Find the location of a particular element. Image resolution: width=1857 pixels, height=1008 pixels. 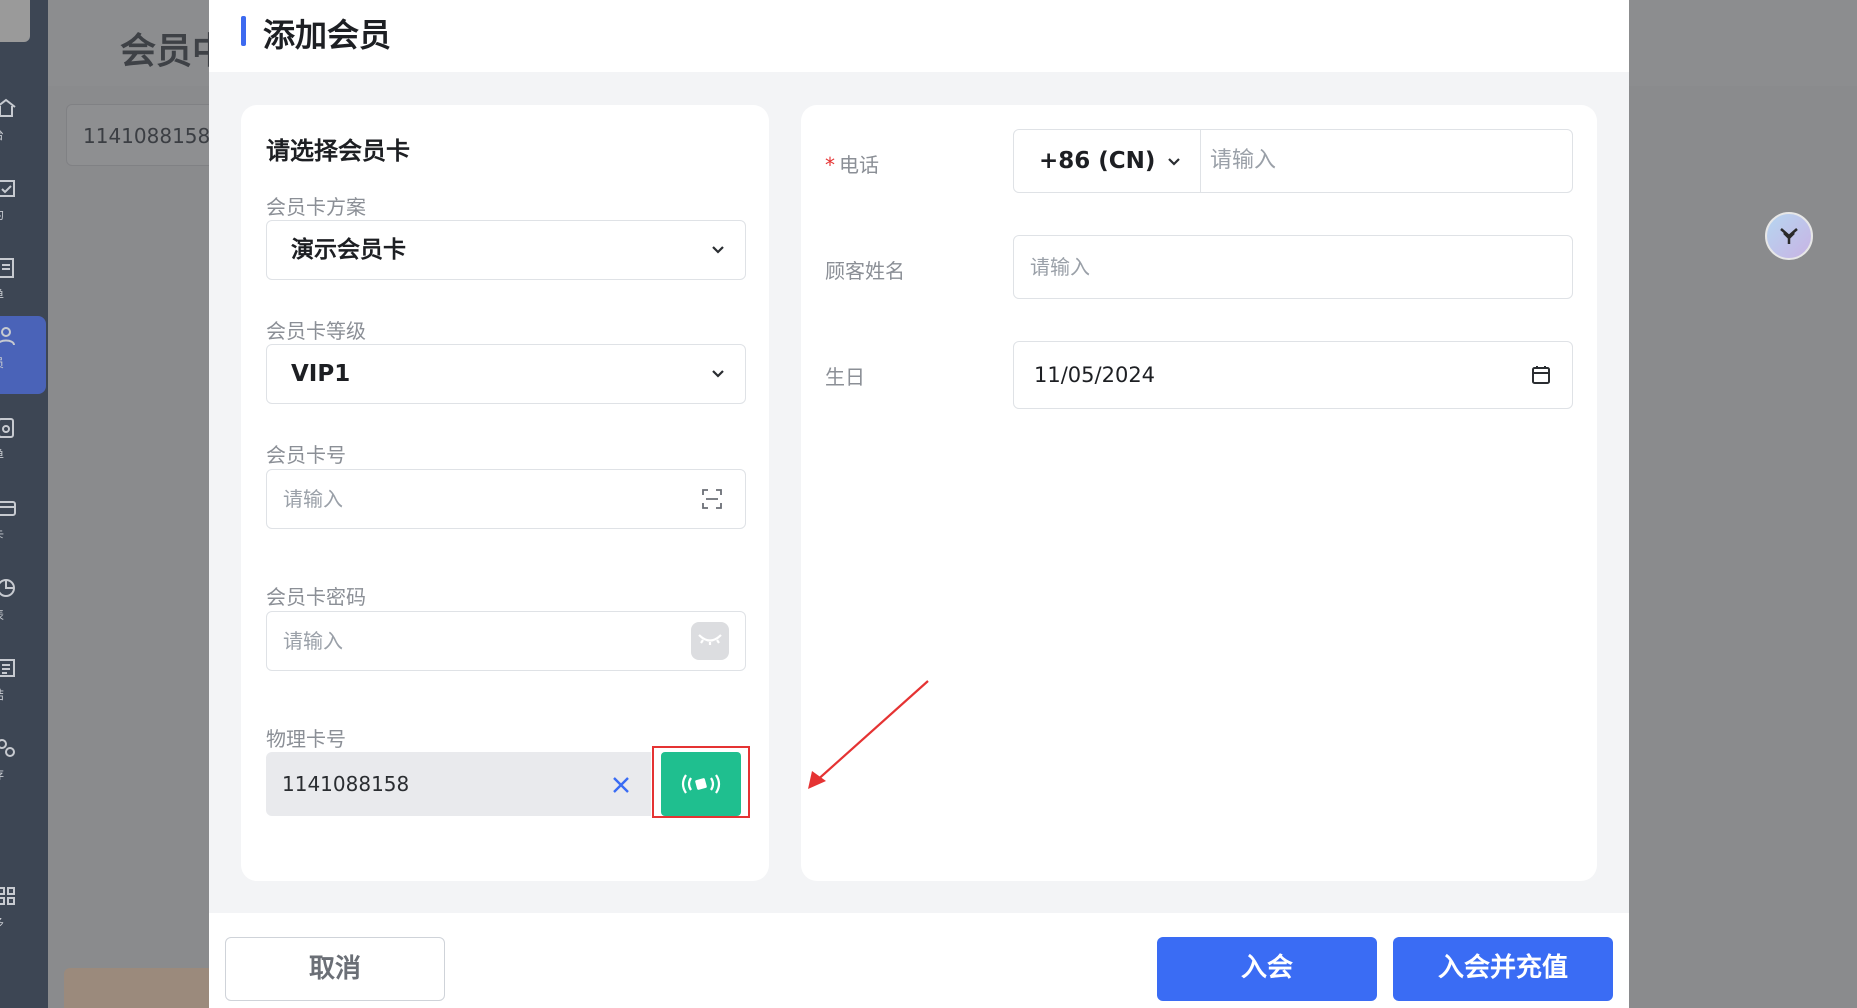

sidebar-item-label: 约 is located at coordinates (2, 214).